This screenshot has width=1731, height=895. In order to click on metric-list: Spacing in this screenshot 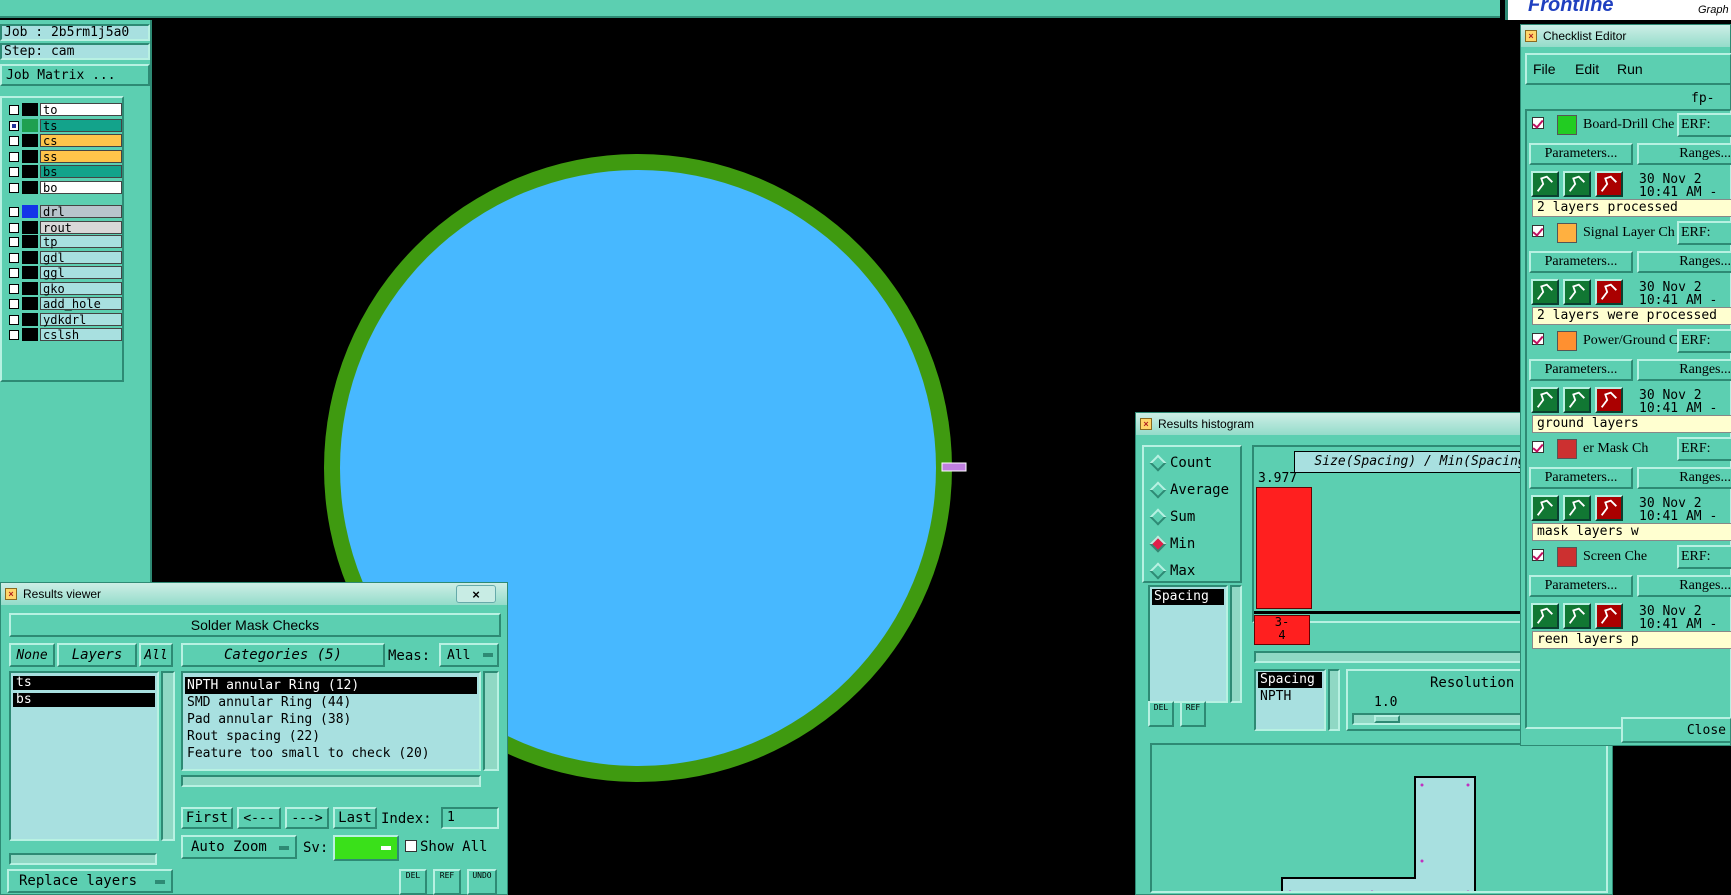, I will do `click(1188, 644)`.